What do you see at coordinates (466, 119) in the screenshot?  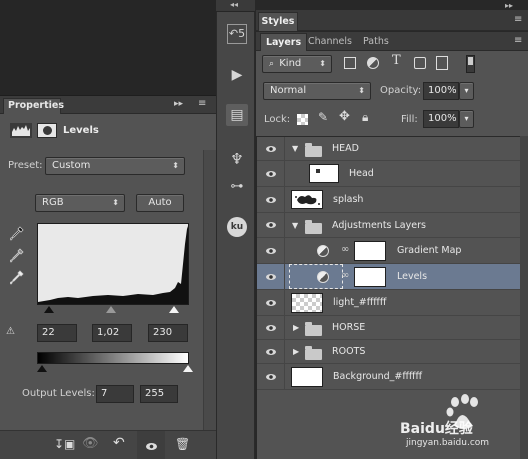 I see `fill-slider-toggle: ▾` at bounding box center [466, 119].